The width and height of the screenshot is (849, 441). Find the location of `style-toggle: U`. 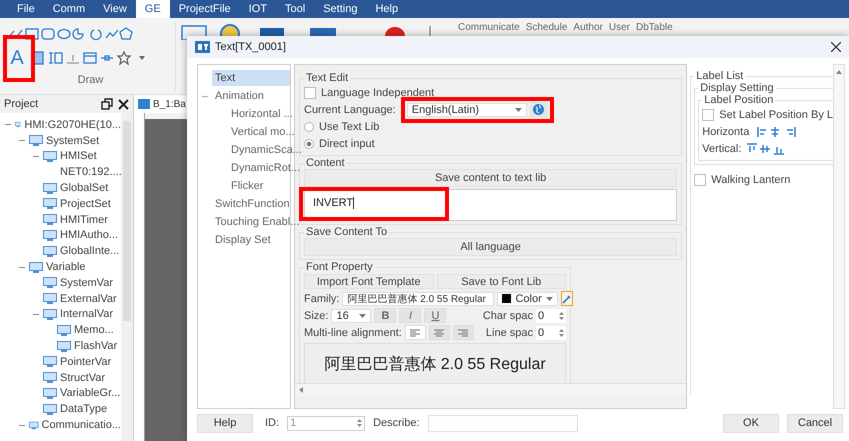

style-toggle: U is located at coordinates (435, 315).